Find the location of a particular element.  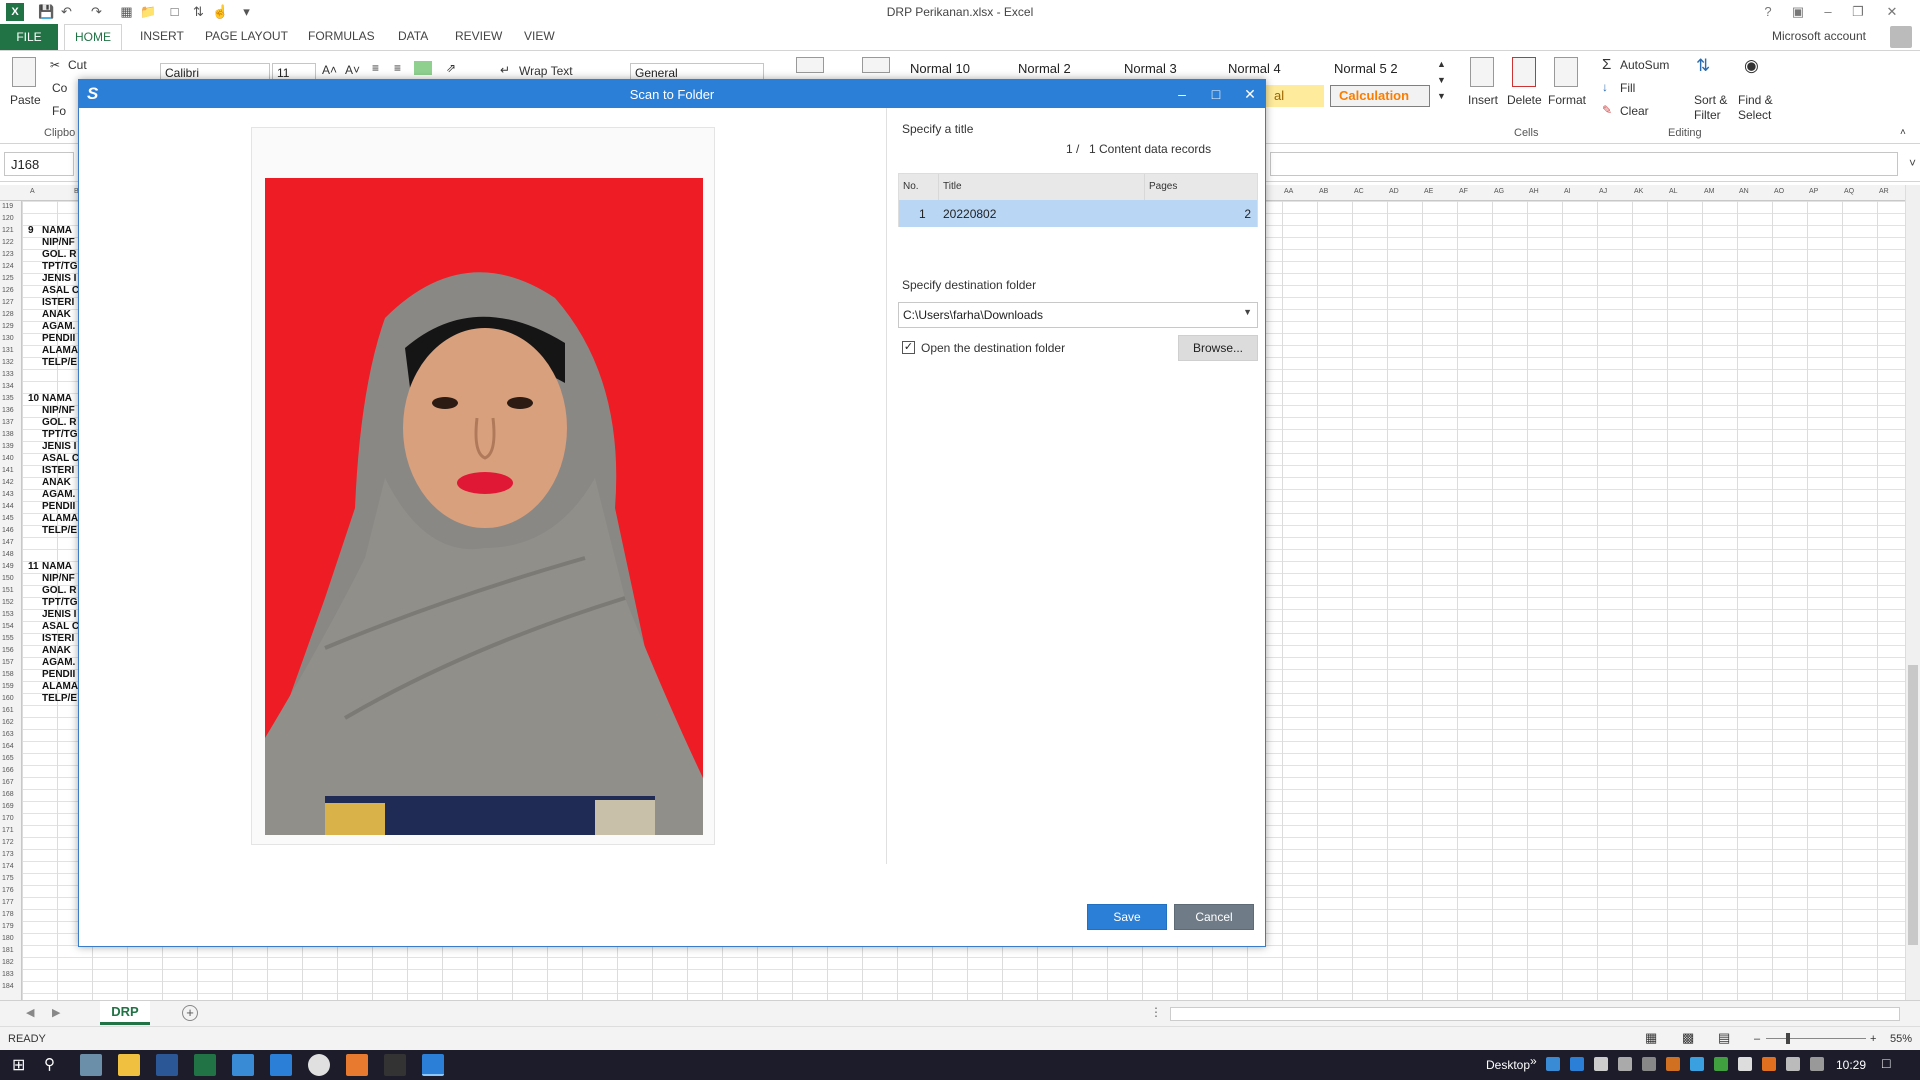

row-header: 134 is located at coordinates (8, 386).